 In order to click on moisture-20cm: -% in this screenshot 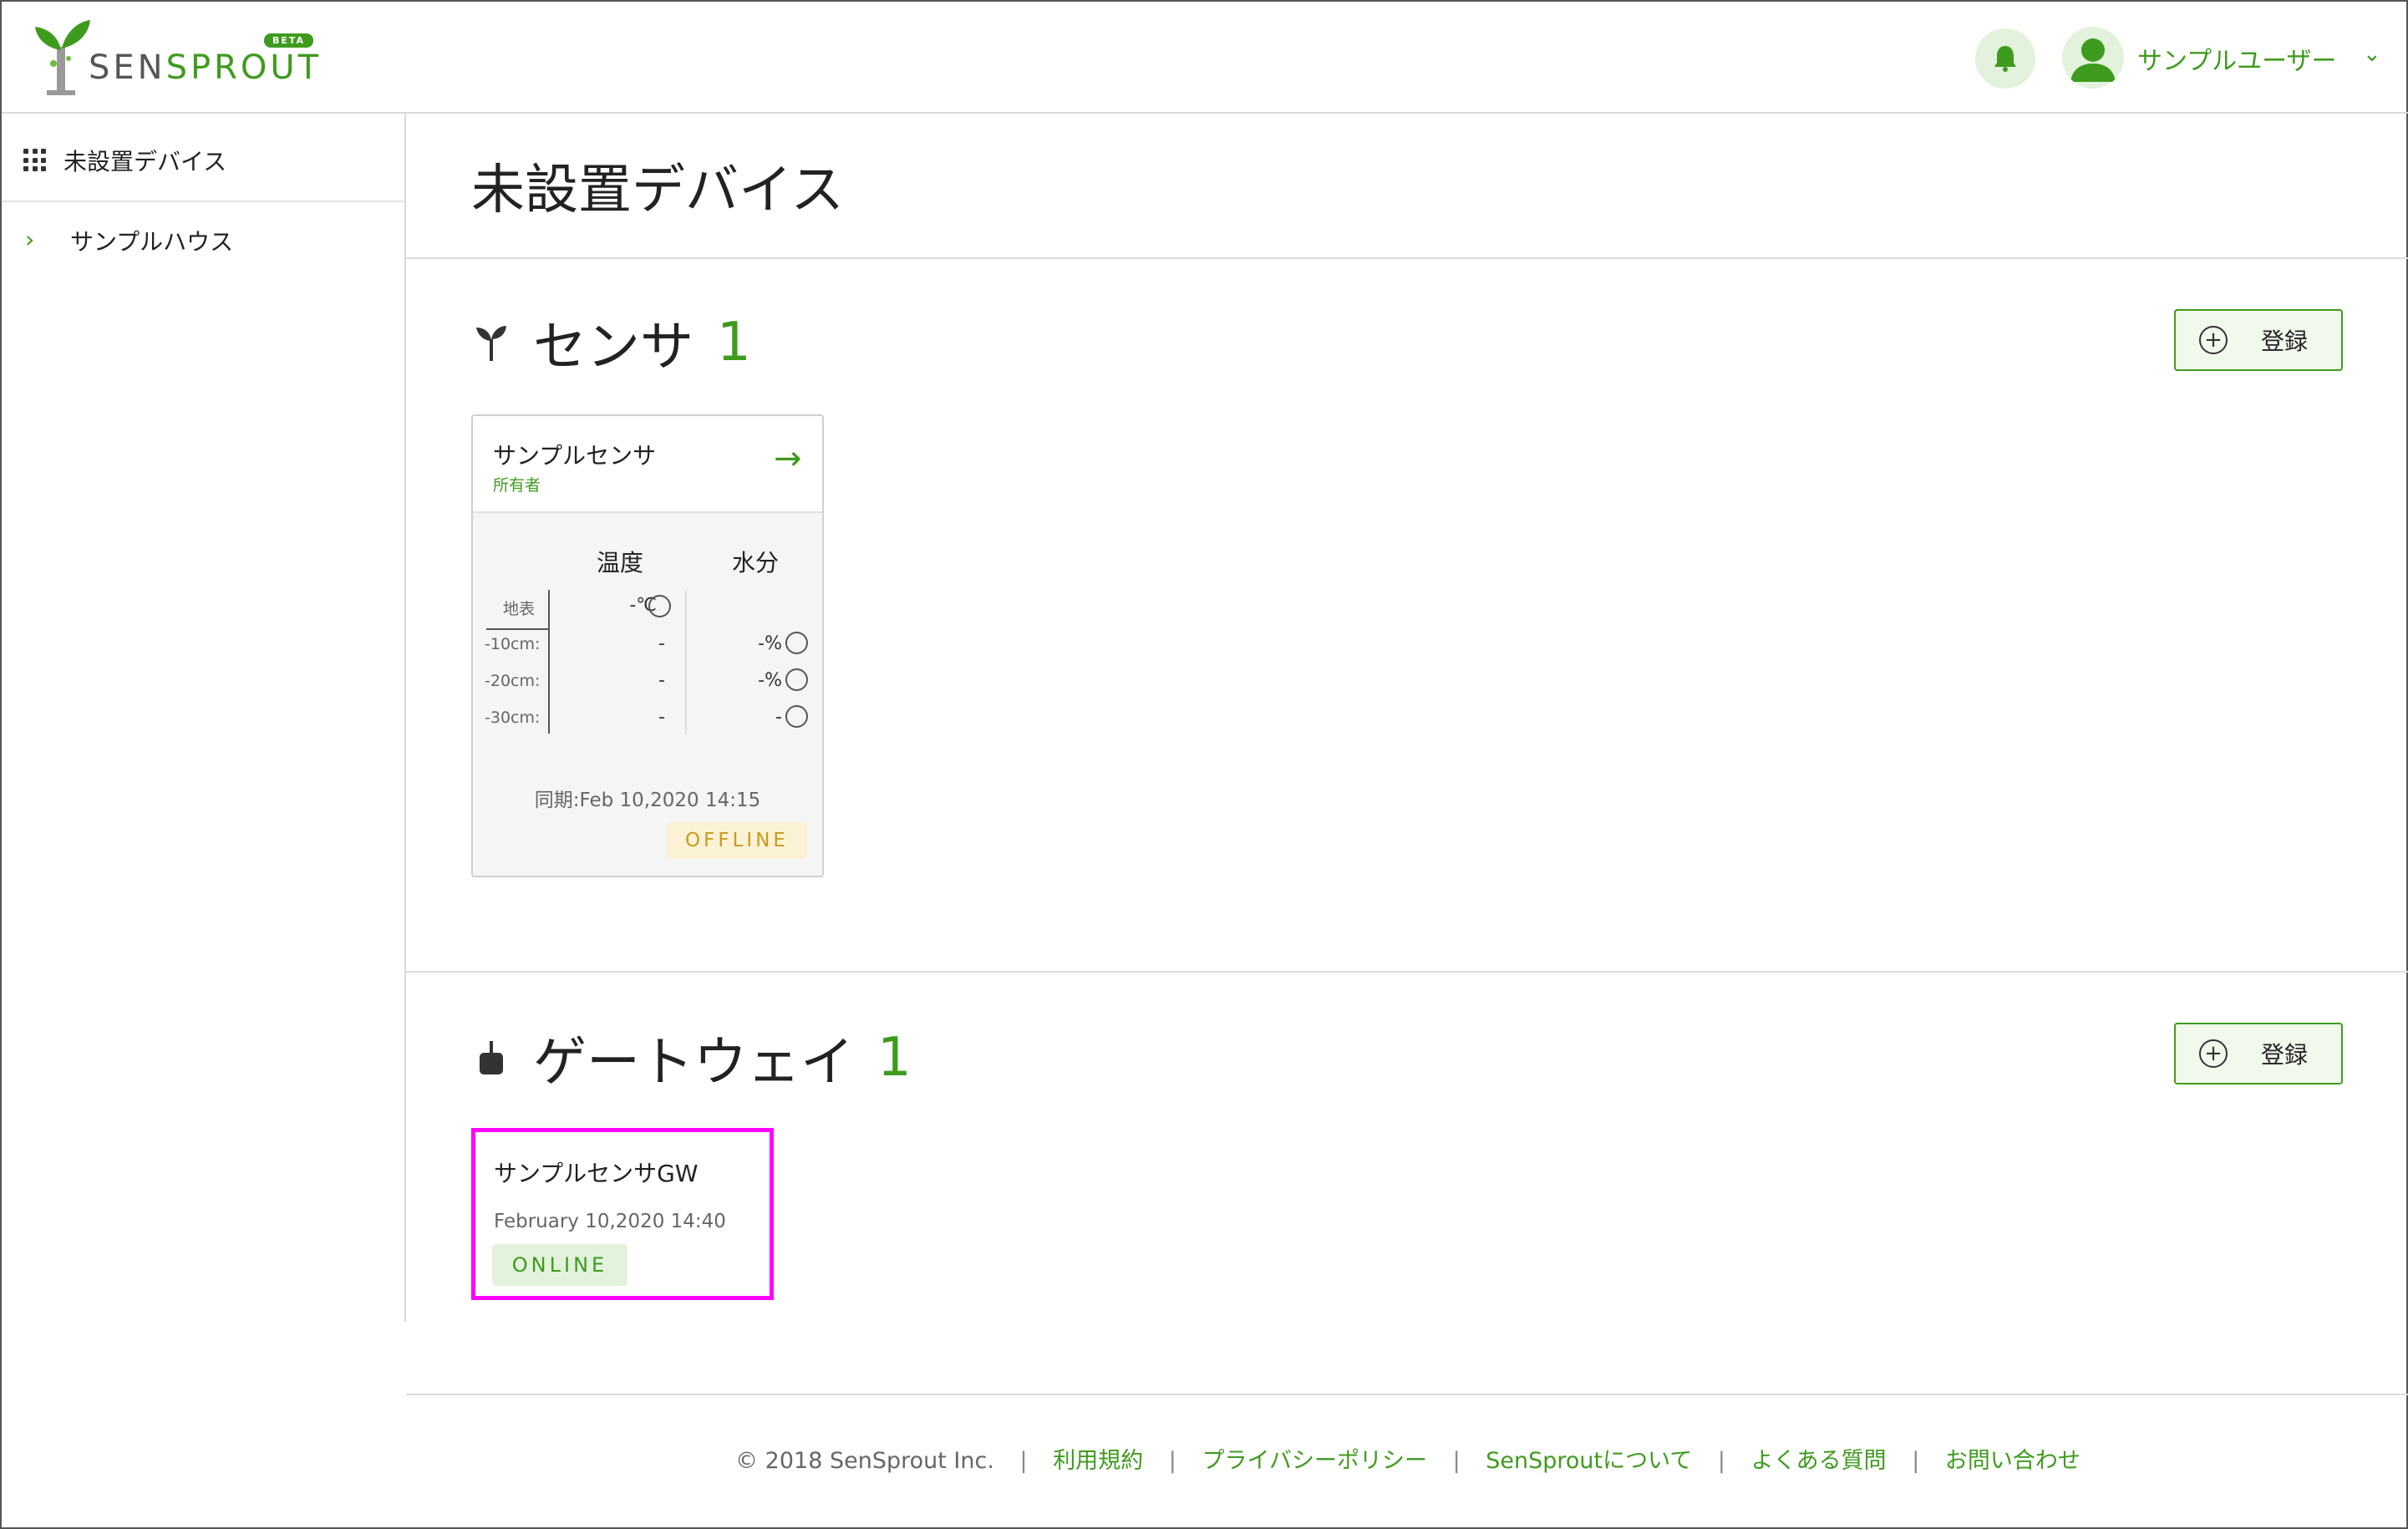, I will do `click(770, 680)`.